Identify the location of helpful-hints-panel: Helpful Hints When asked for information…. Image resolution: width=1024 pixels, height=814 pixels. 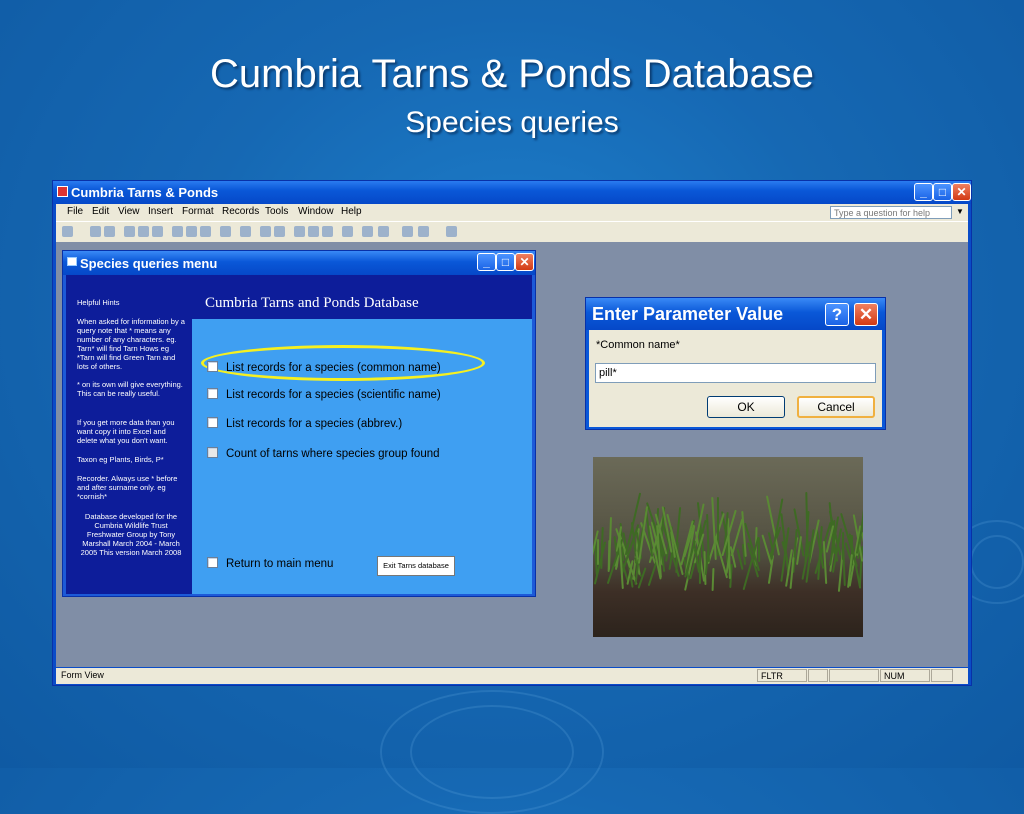
(129, 434).